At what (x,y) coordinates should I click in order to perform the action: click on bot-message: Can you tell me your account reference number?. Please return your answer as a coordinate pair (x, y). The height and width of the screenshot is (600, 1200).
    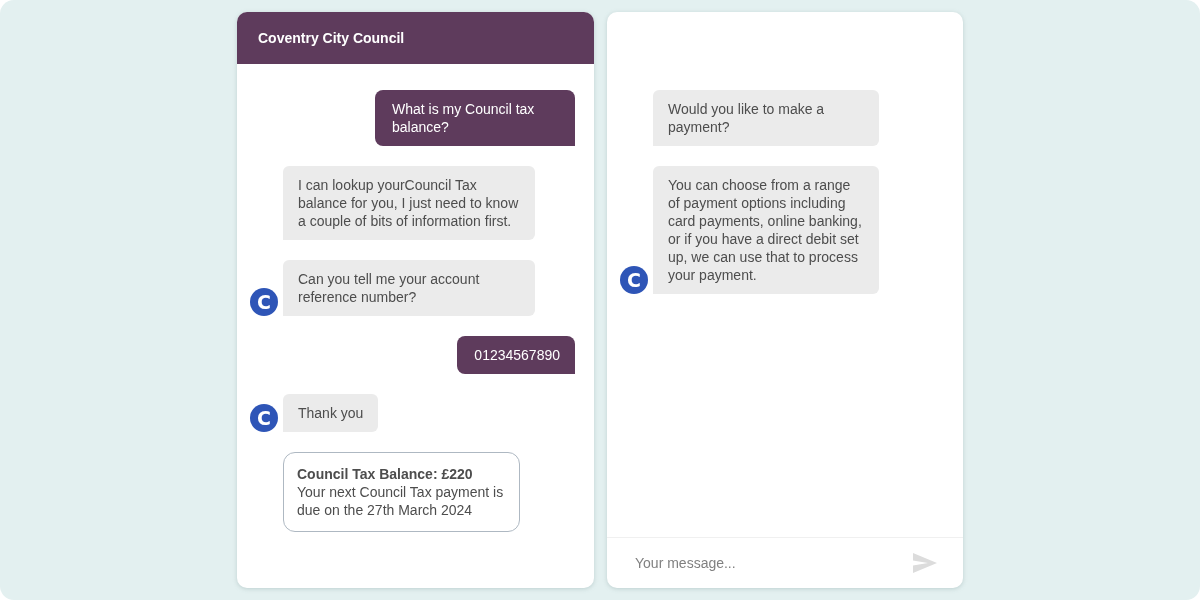
    Looking at the image, I should click on (409, 288).